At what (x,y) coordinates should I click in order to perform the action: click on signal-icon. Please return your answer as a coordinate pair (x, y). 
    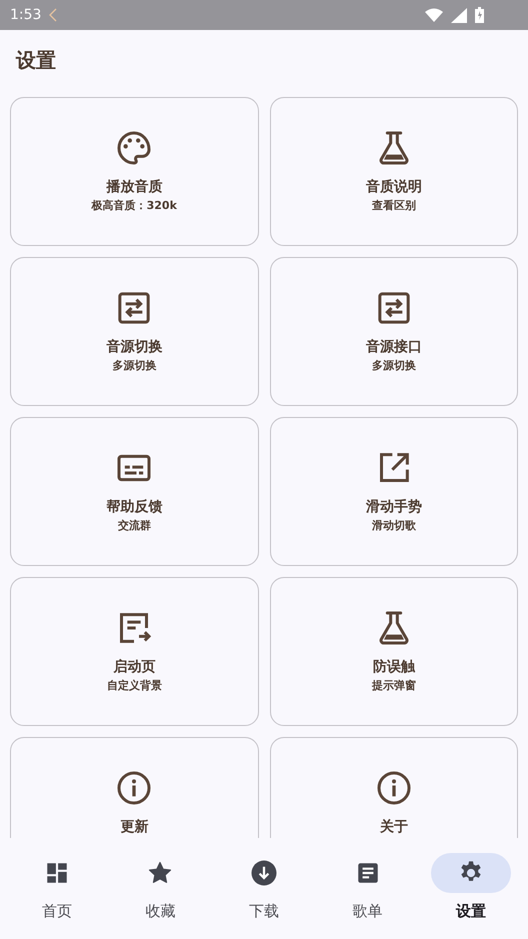
    Looking at the image, I should click on (459, 15).